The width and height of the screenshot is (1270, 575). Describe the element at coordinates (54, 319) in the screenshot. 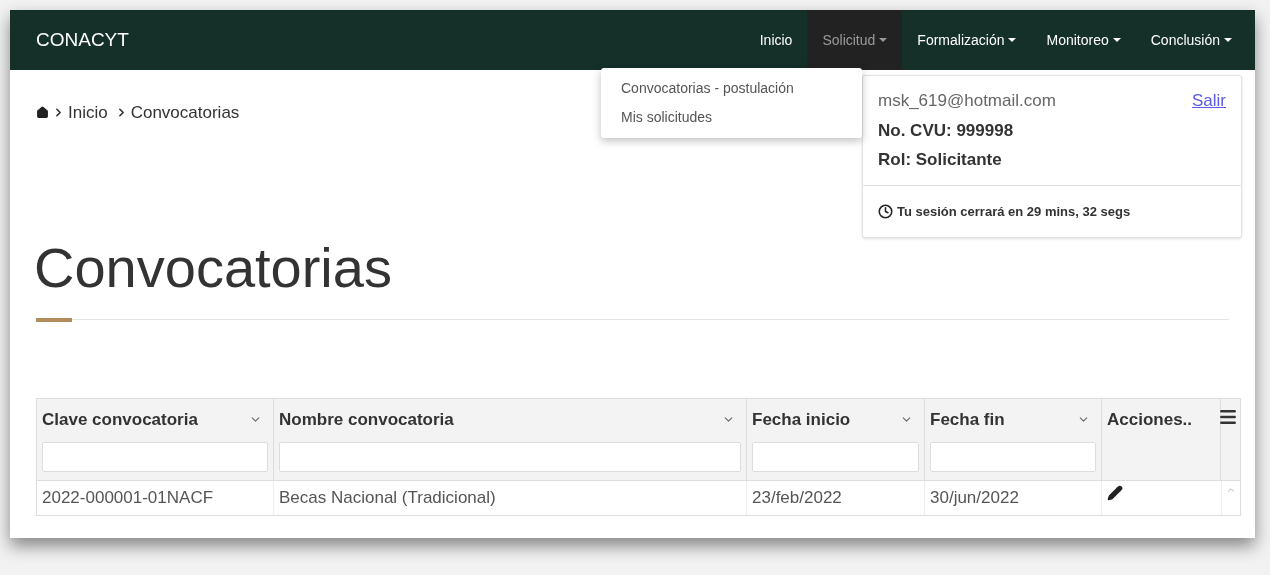

I see `title-underline` at that location.